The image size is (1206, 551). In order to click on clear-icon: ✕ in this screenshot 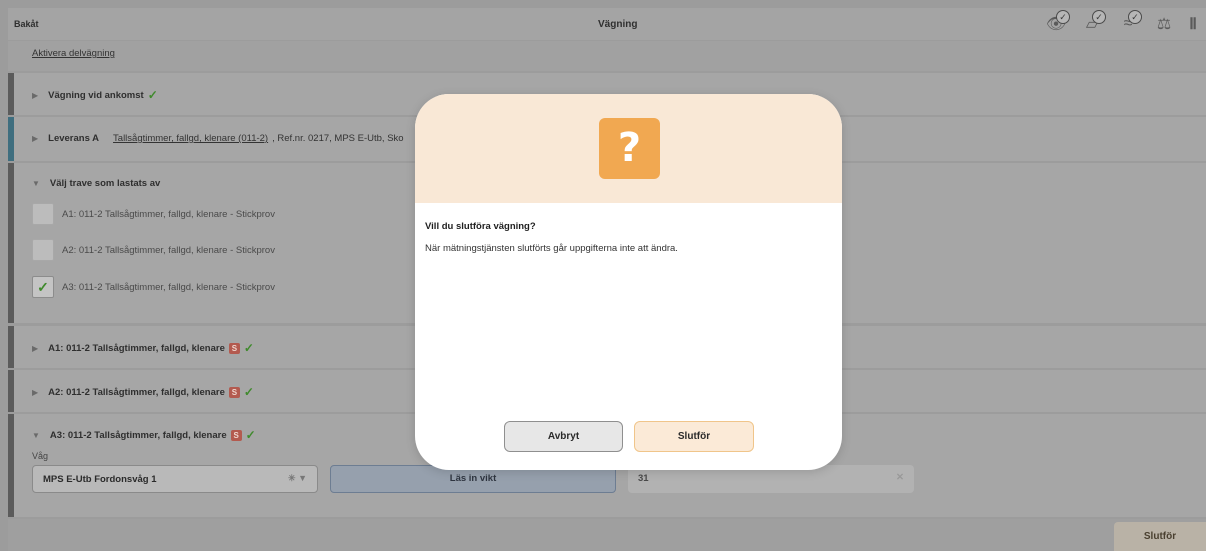, I will do `click(900, 477)`.